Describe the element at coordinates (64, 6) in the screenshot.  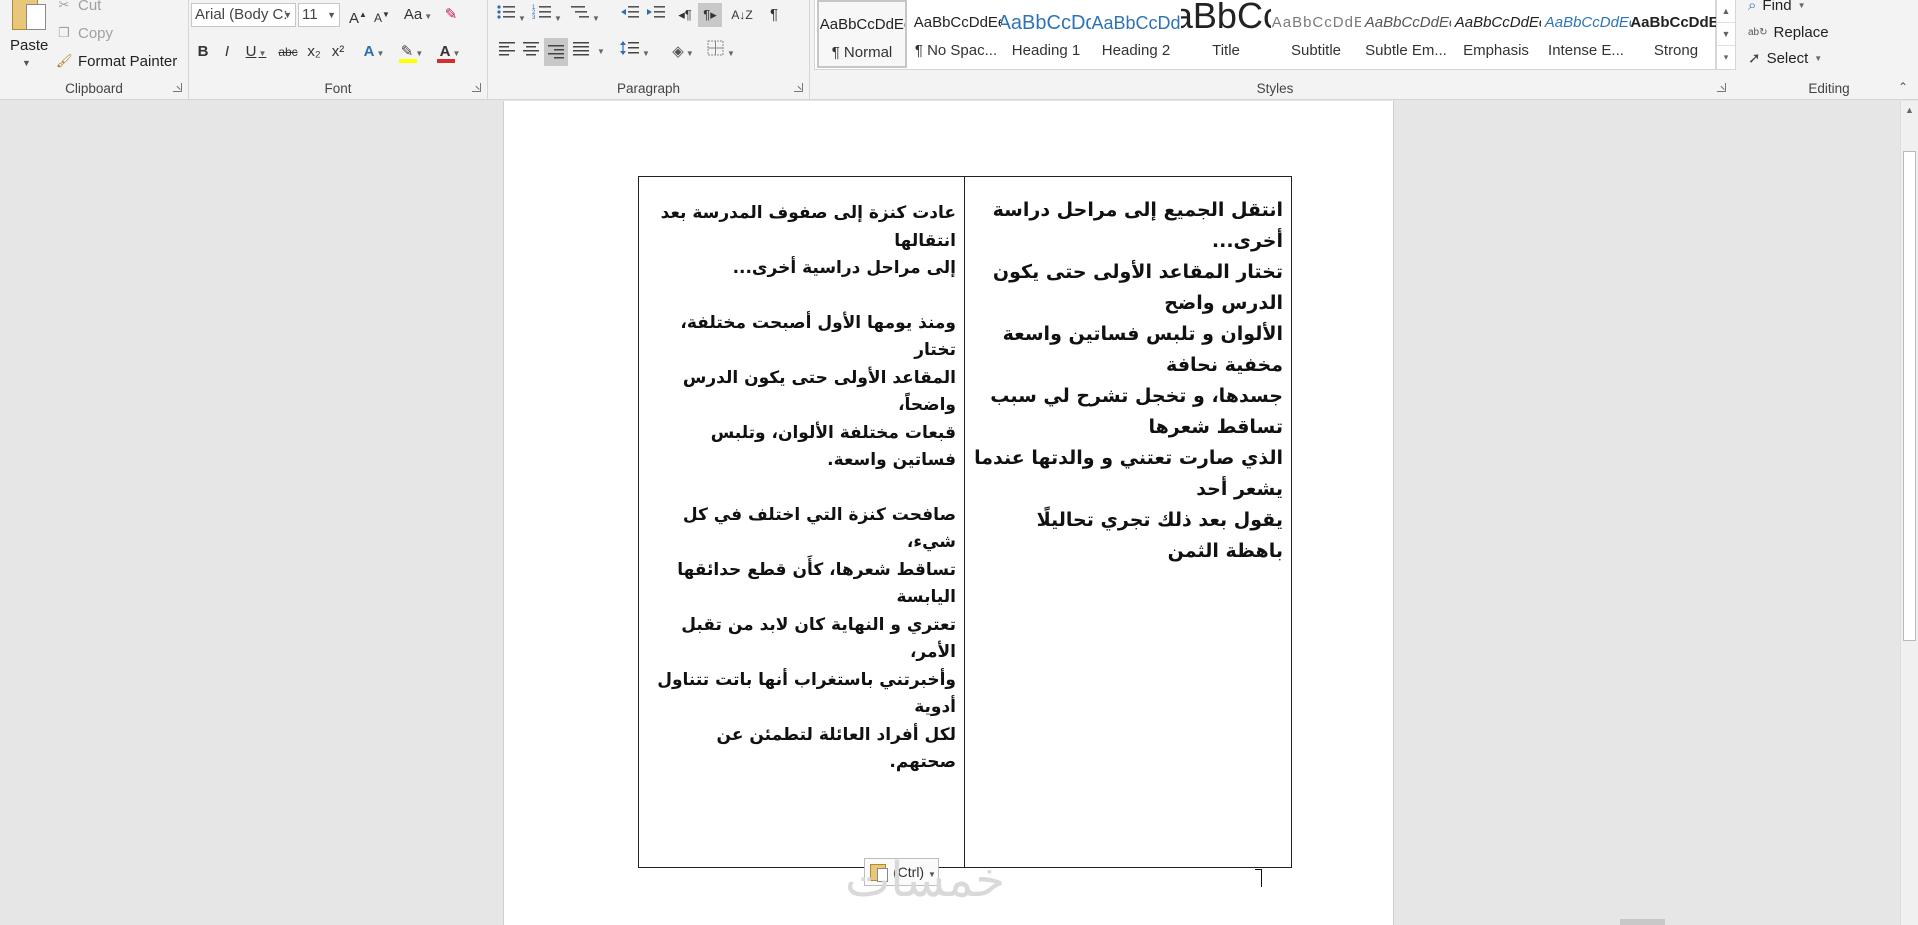
I see `scissors-icon: ✂` at that location.